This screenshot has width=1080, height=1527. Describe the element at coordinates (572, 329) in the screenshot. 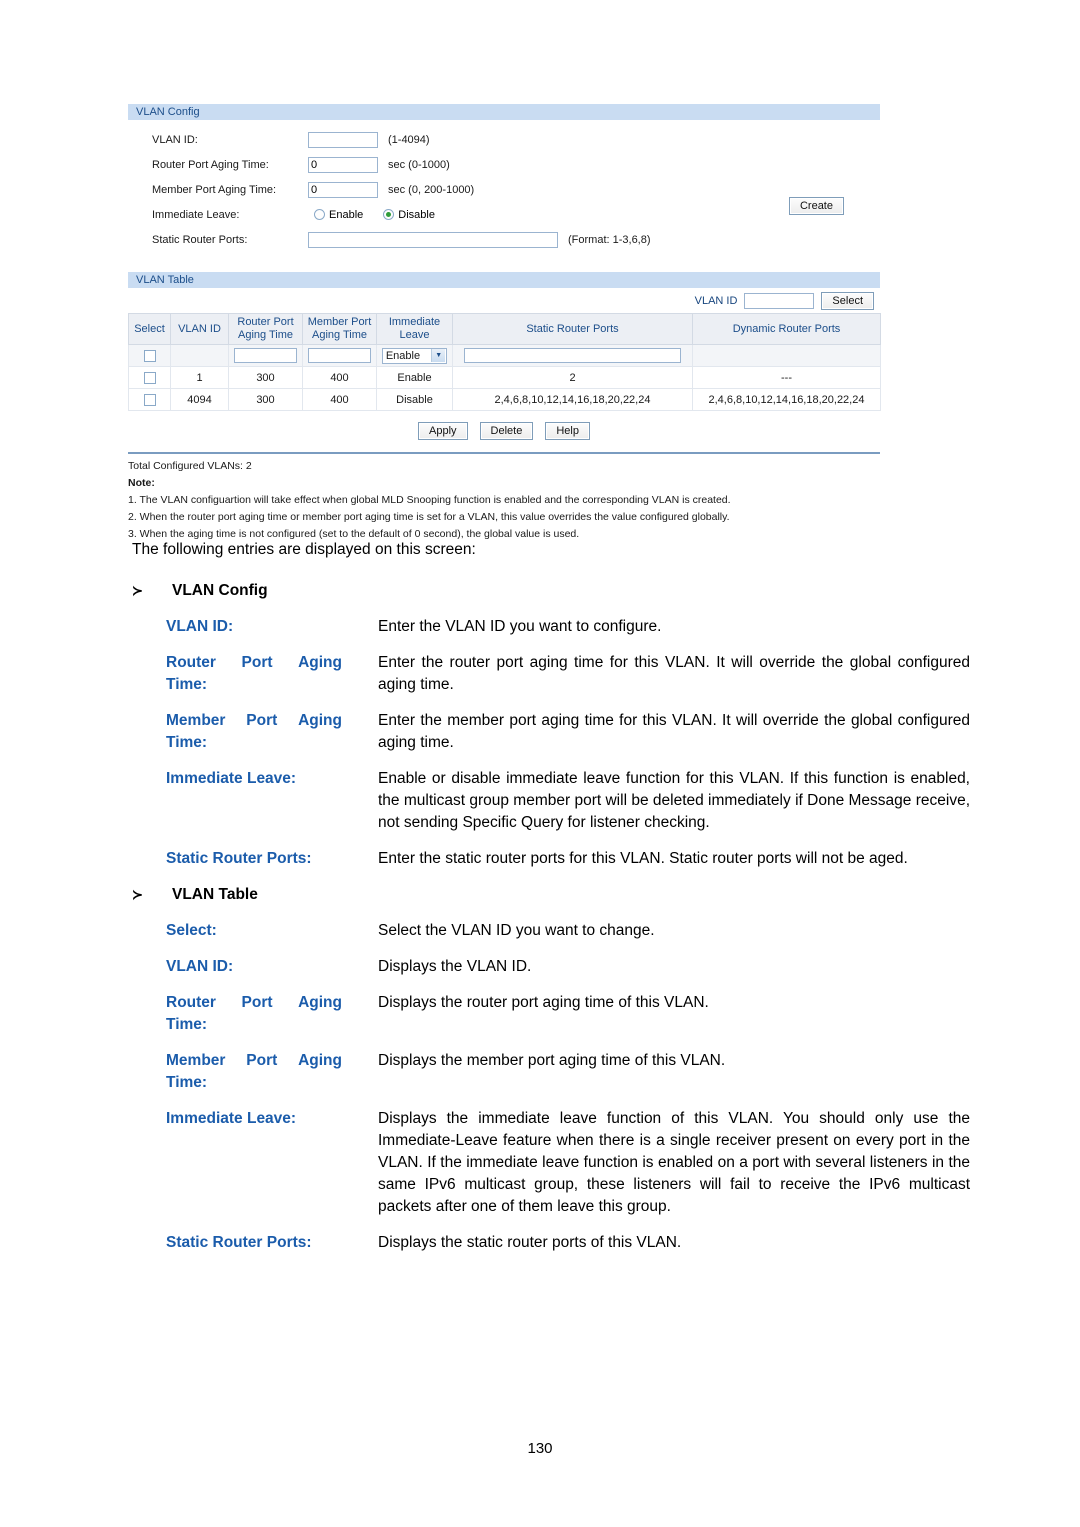

I see `col-header-static-router-ports: Static Router Ports` at that location.